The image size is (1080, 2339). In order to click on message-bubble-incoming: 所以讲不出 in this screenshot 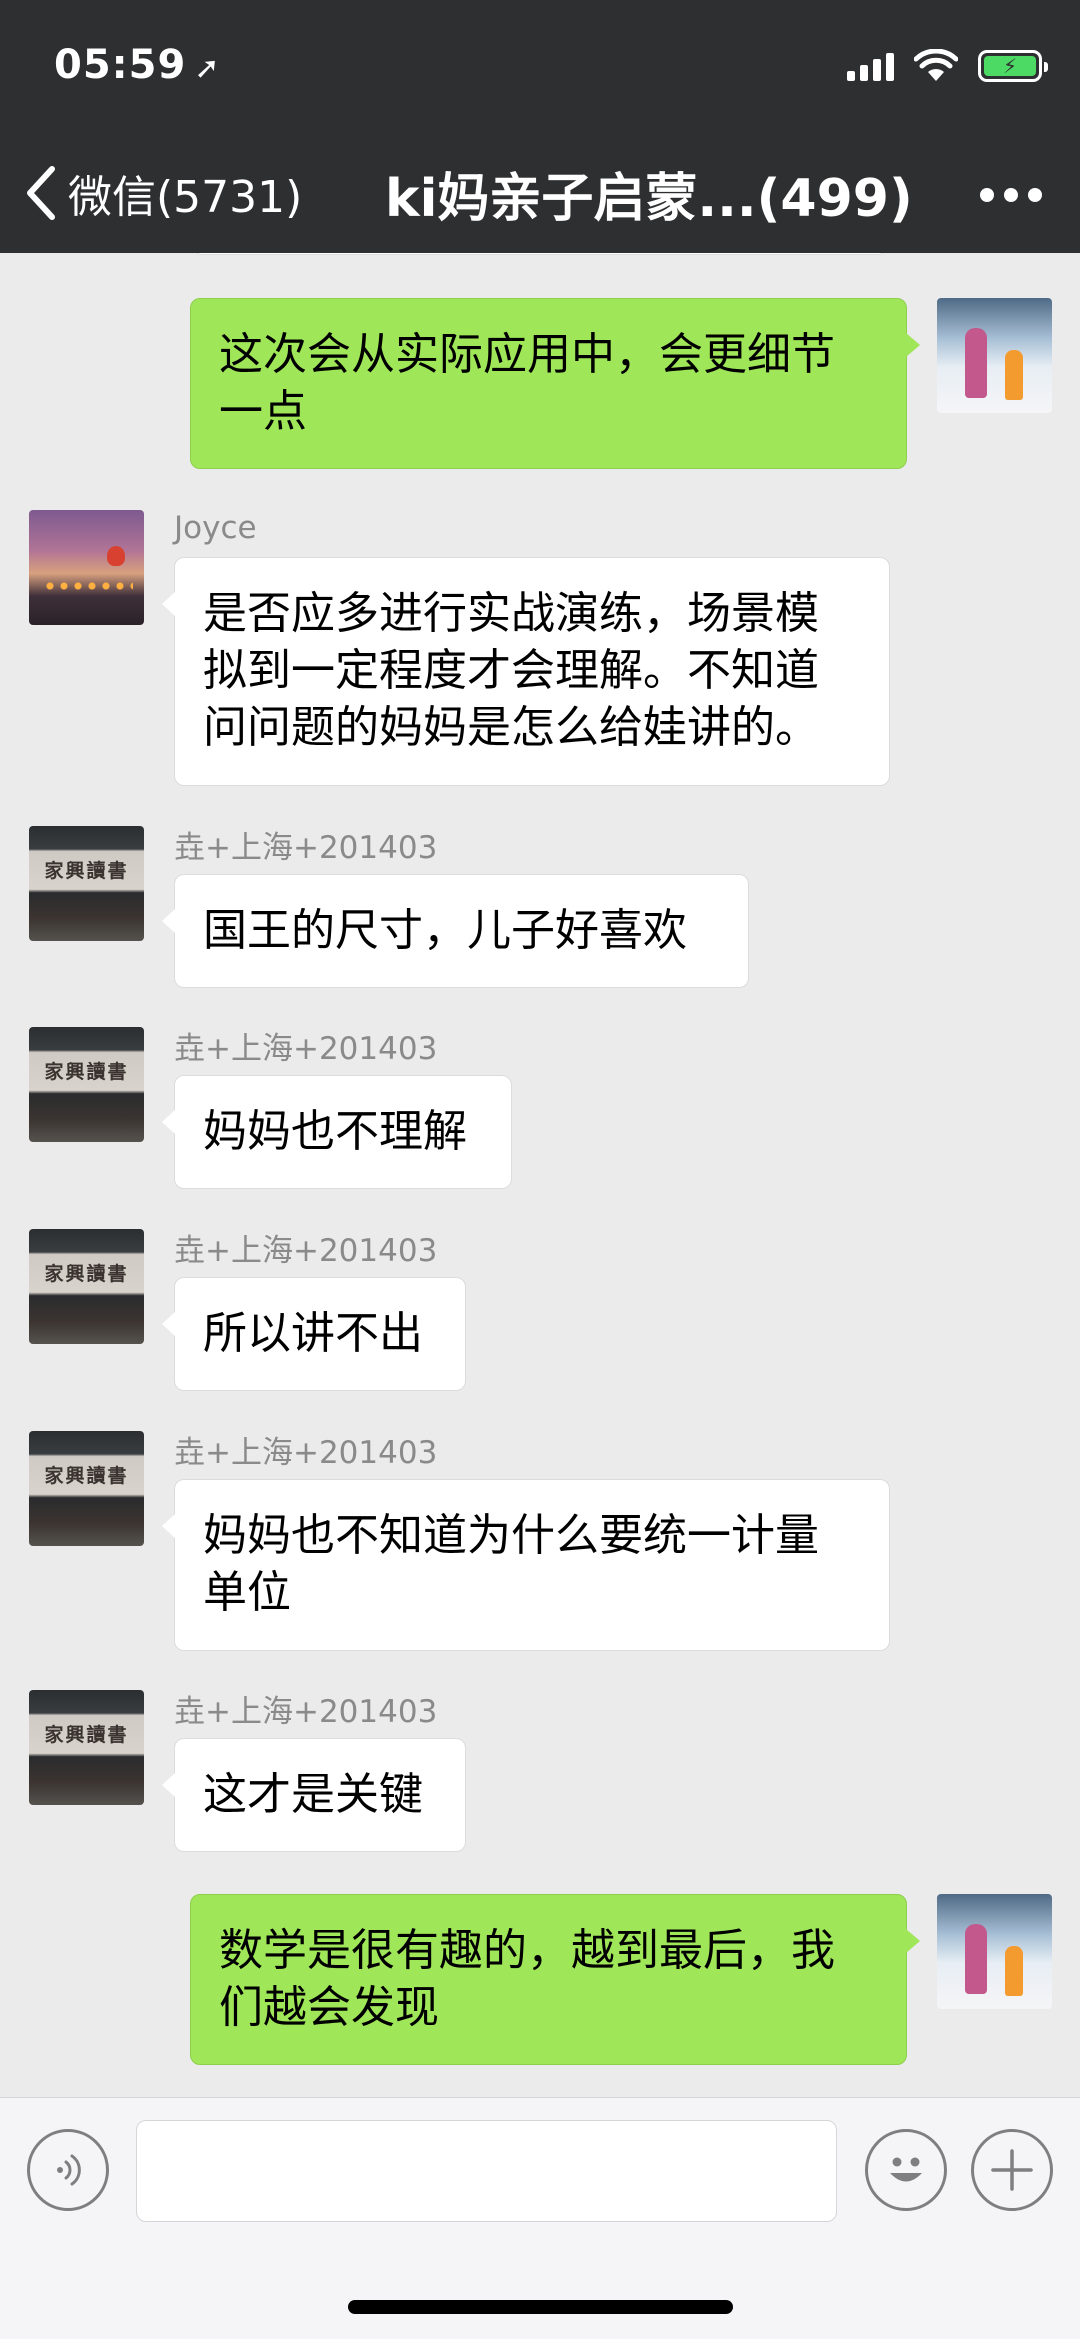, I will do `click(314, 1334)`.